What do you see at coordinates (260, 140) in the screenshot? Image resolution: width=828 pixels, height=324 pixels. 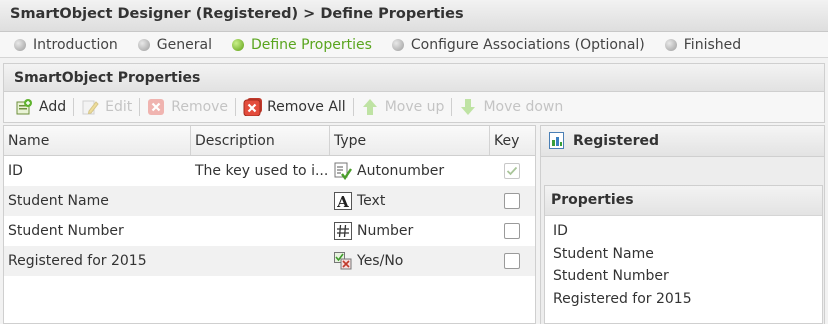 I see `column-header-description: Description` at bounding box center [260, 140].